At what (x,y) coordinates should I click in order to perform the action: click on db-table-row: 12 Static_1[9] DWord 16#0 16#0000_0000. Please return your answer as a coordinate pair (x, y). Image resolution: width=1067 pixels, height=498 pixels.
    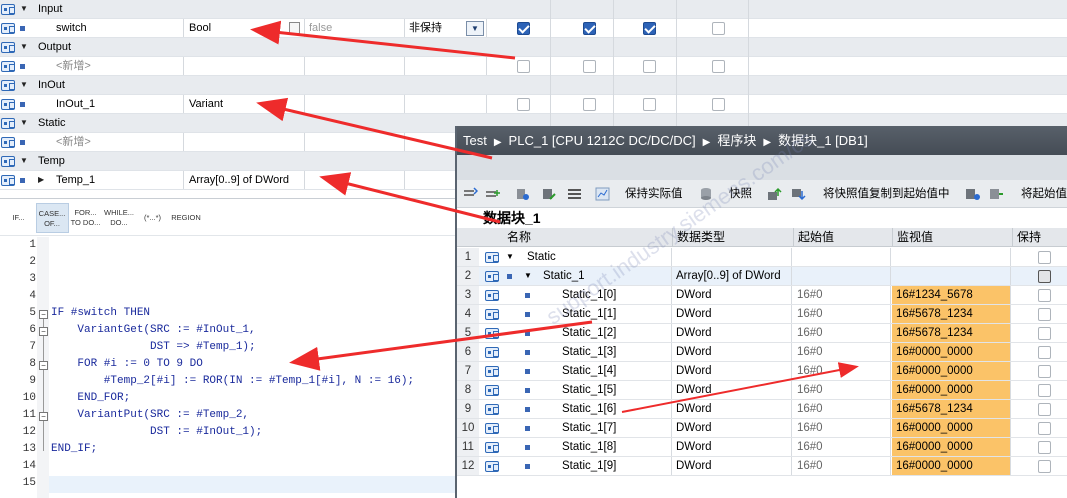
    Looking at the image, I should click on (762, 466).